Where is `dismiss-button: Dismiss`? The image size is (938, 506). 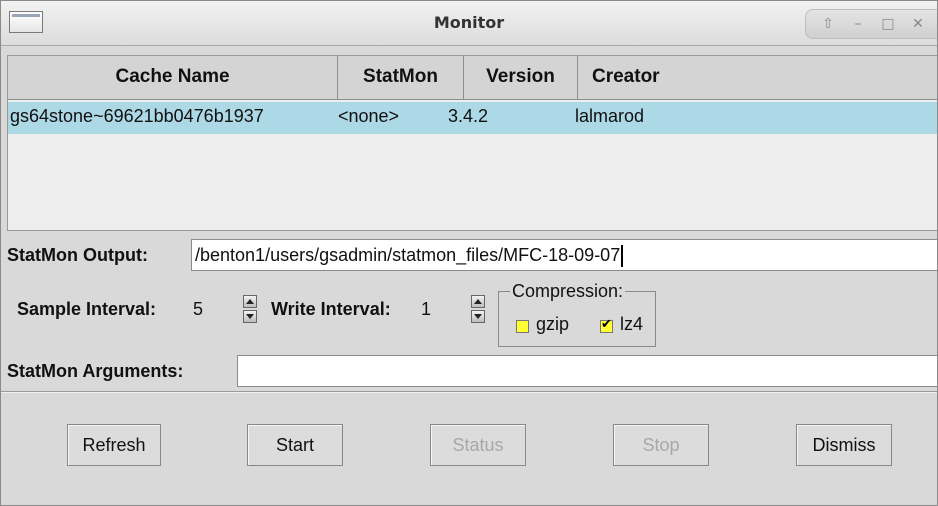
dismiss-button: Dismiss is located at coordinates (844, 445).